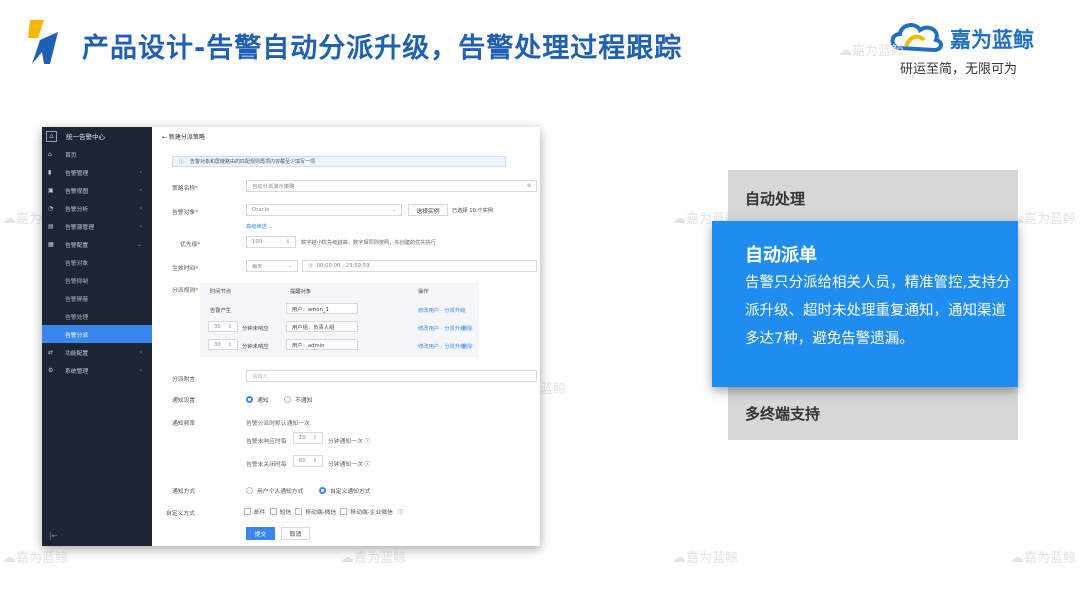 Image resolution: width=1080 pixels, height=608 pixels. Describe the element at coordinates (97, 370) in the screenshot. I see `sidebar-item-settings: ⚙ 系统管理 ›` at that location.